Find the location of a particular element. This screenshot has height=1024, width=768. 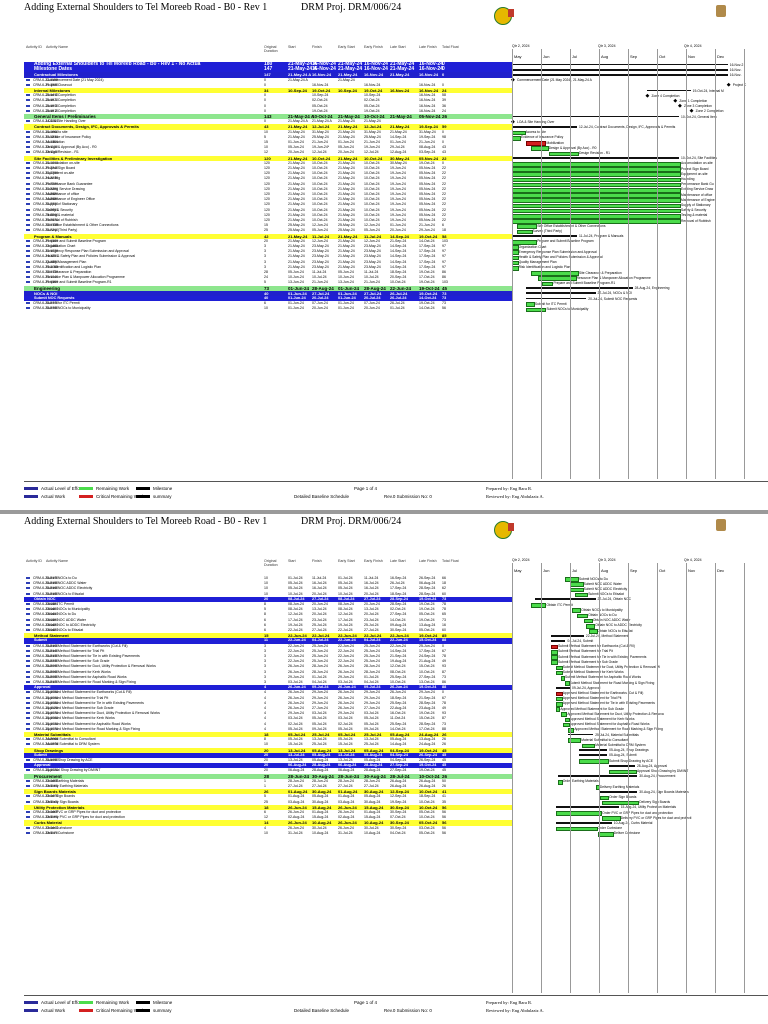

bar-label: Approved Method Statement for Kerb Works is located at coordinates (602, 719).